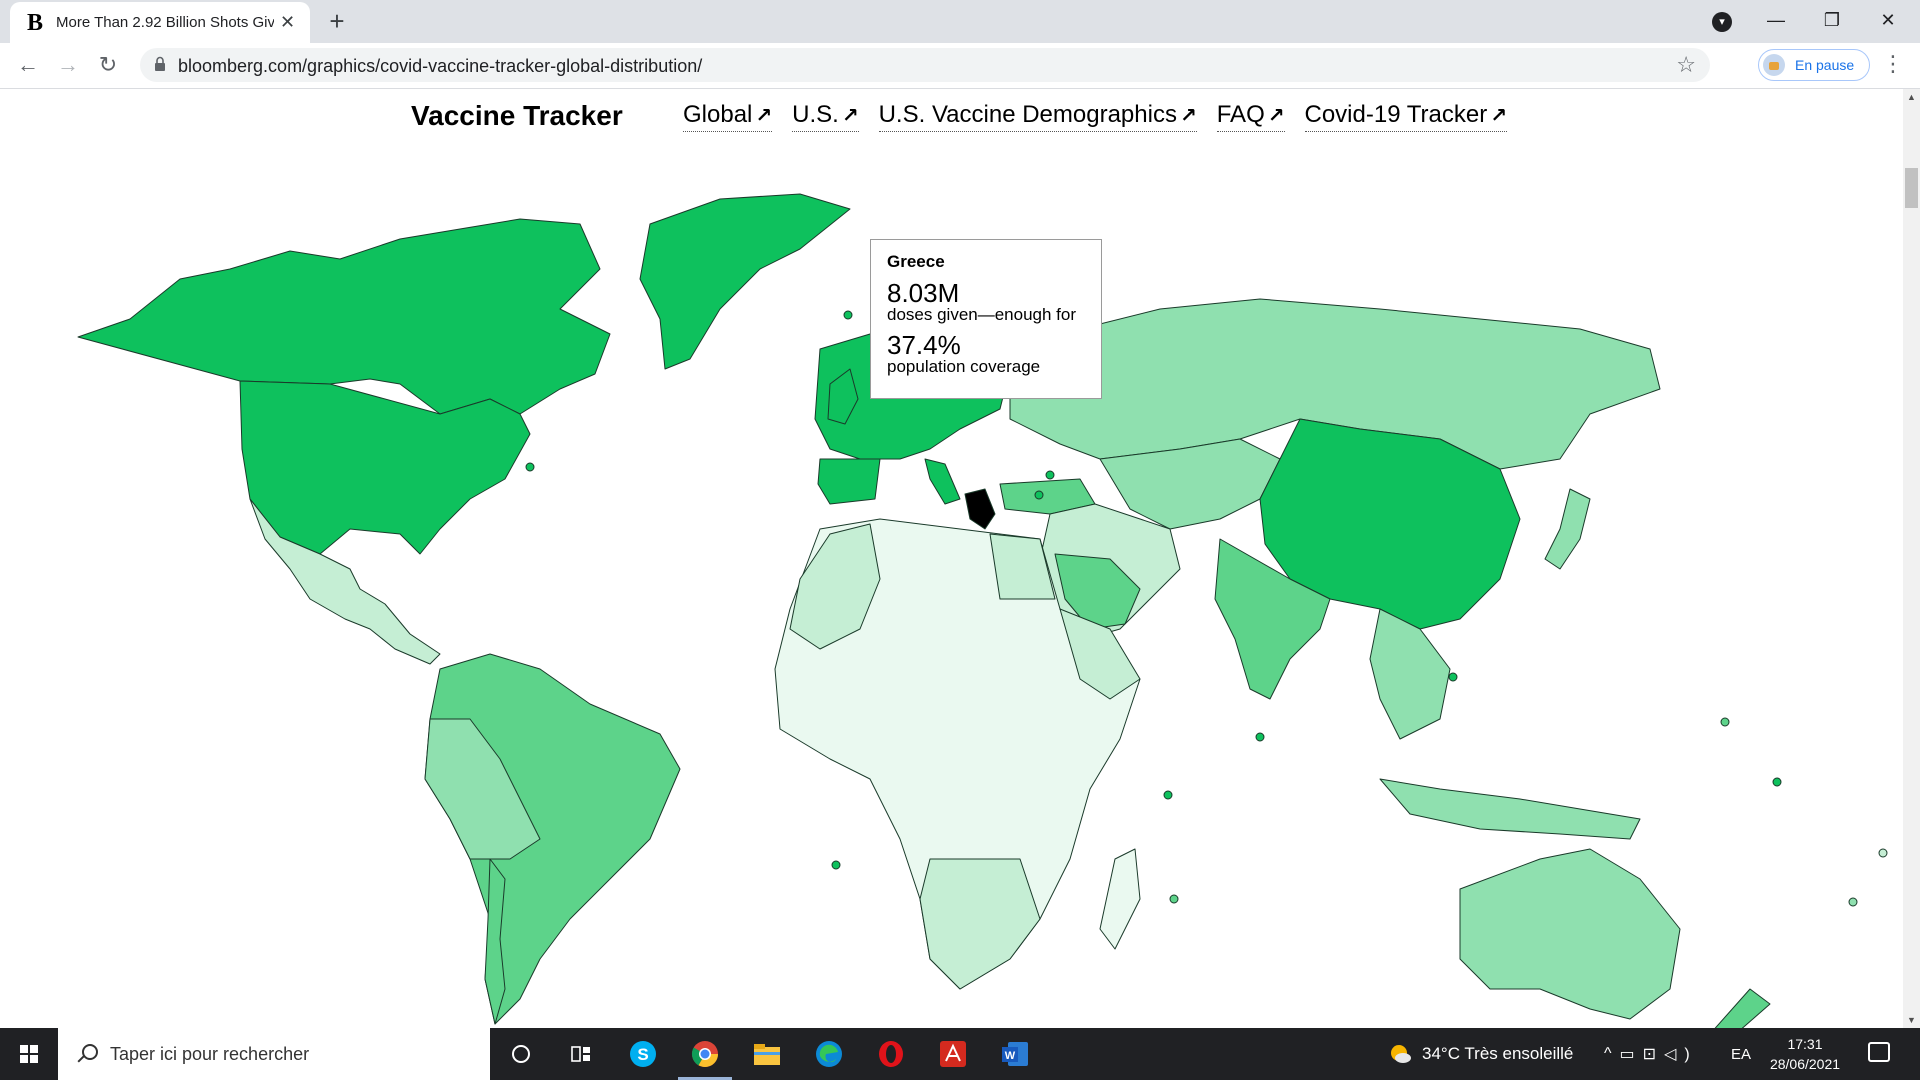 The height and width of the screenshot is (1080, 1920). Describe the element at coordinates (1893, 64) in the screenshot. I see `menu-dots-icon: ⋮` at that location.